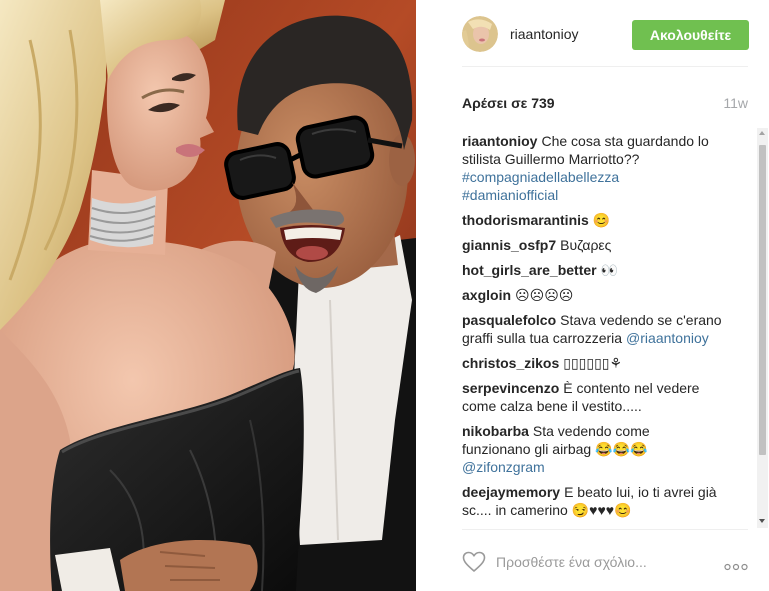  Describe the element at coordinates (762, 133) in the screenshot. I see `scroll-up-arrow-icon` at that location.